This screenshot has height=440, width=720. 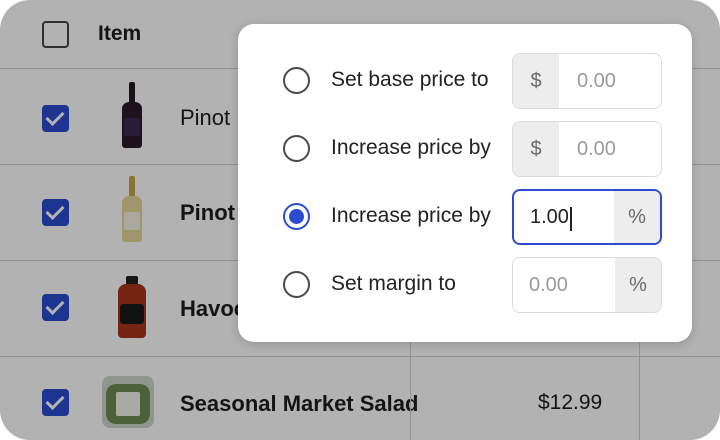 What do you see at coordinates (296, 80) in the screenshot?
I see `radio-set-base-price` at bounding box center [296, 80].